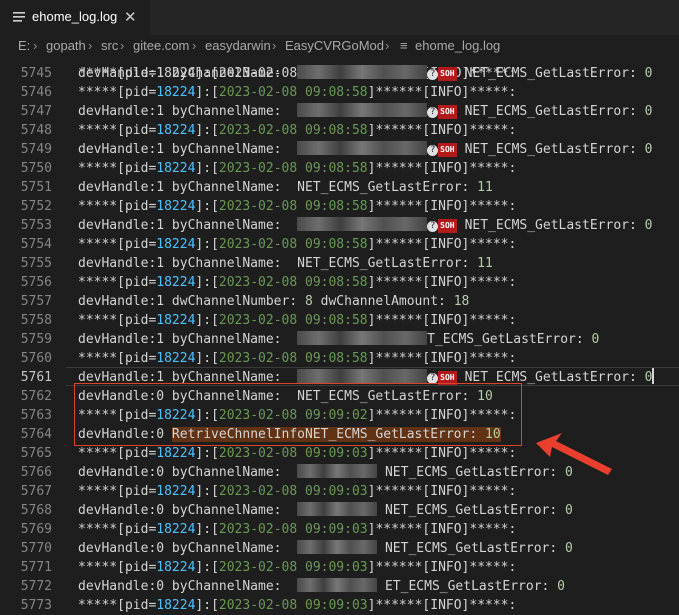 Image resolution: width=679 pixels, height=615 pixels. Describe the element at coordinates (36, 263) in the screenshot. I see `line-number: 5755` at that location.